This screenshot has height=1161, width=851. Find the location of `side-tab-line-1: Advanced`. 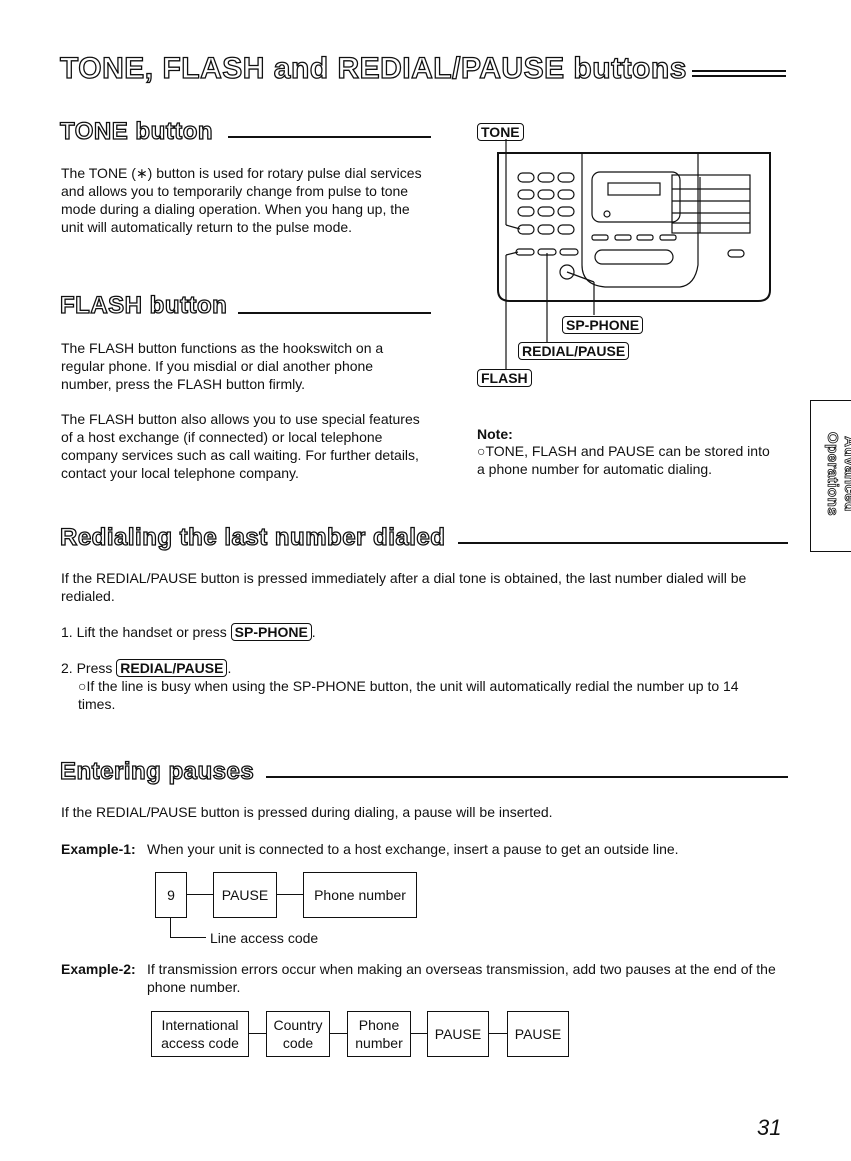

side-tab-line-1: Advanced is located at coordinates (846, 474).